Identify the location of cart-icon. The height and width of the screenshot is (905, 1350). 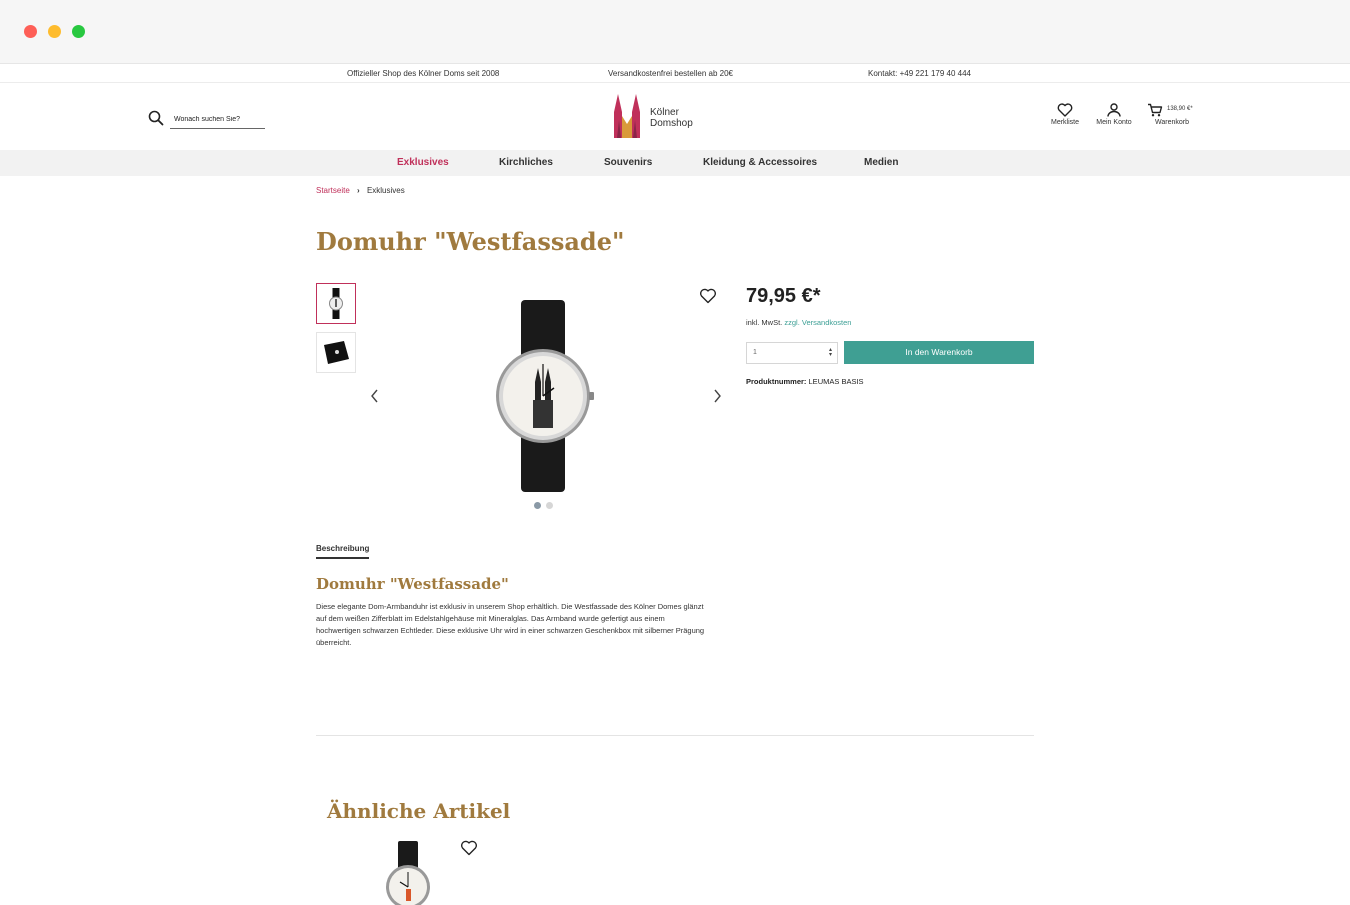
(1155, 110).